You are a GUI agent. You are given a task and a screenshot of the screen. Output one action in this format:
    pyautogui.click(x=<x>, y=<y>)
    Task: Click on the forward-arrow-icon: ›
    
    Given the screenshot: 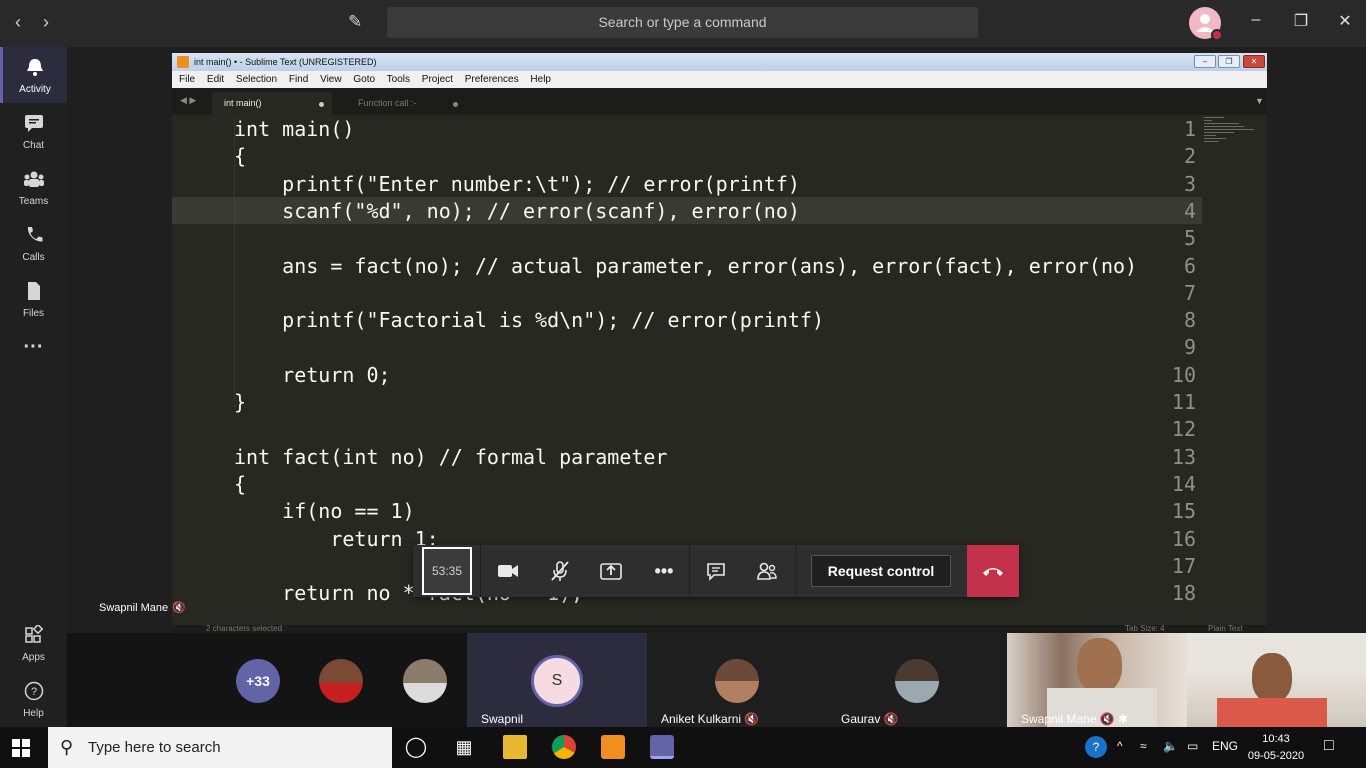 What is the action you would take?
    pyautogui.click(x=46, y=22)
    